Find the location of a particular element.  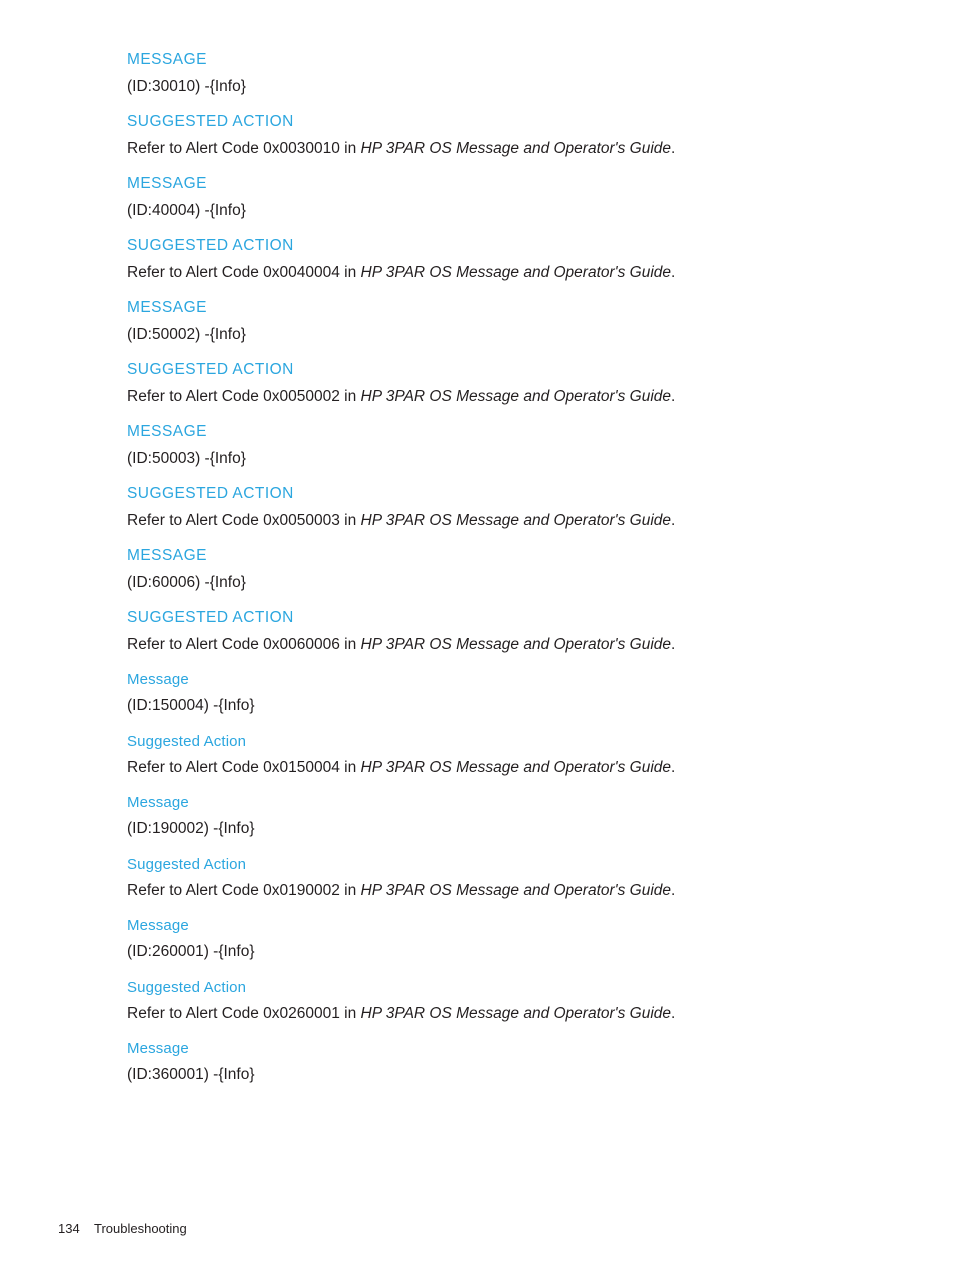

action-text-prefix: Refer to Alert Code 0x0060006 in is located at coordinates (244, 644).